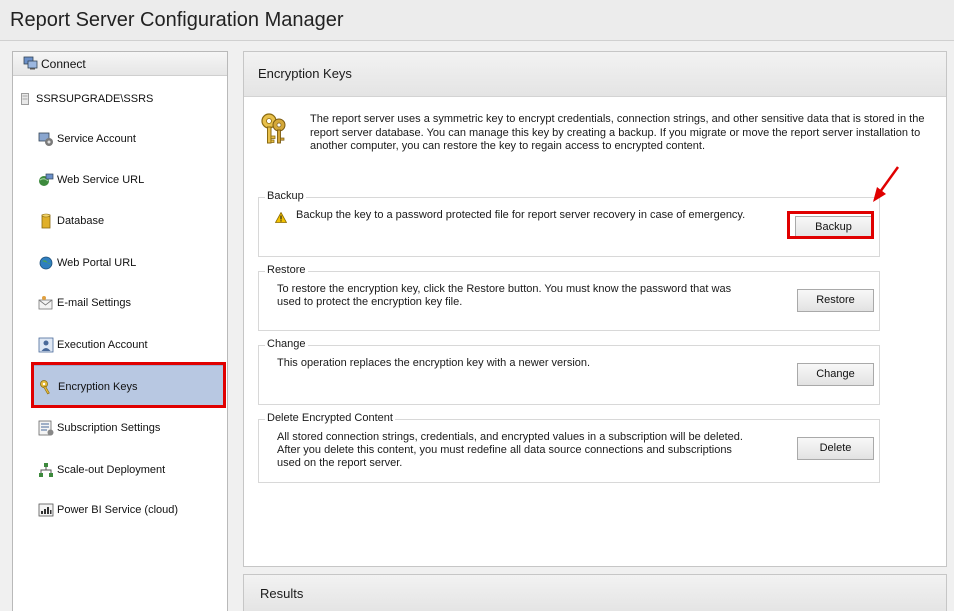  What do you see at coordinates (46, 428) in the screenshot?
I see `subscription-icon` at bounding box center [46, 428].